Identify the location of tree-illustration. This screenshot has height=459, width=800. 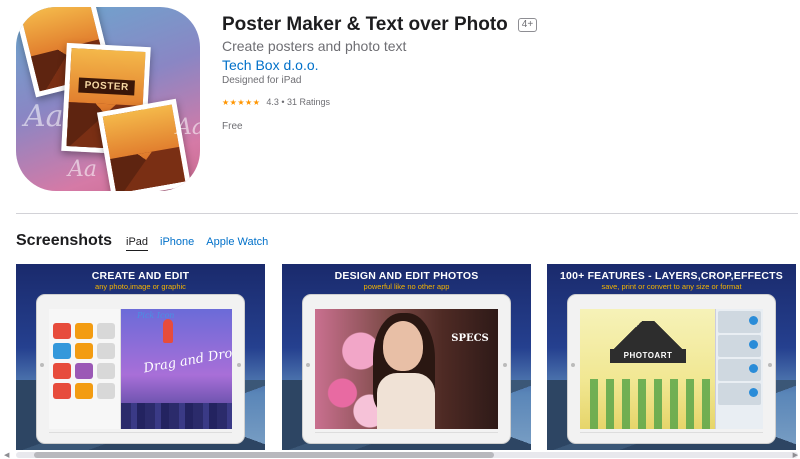
(650, 404).